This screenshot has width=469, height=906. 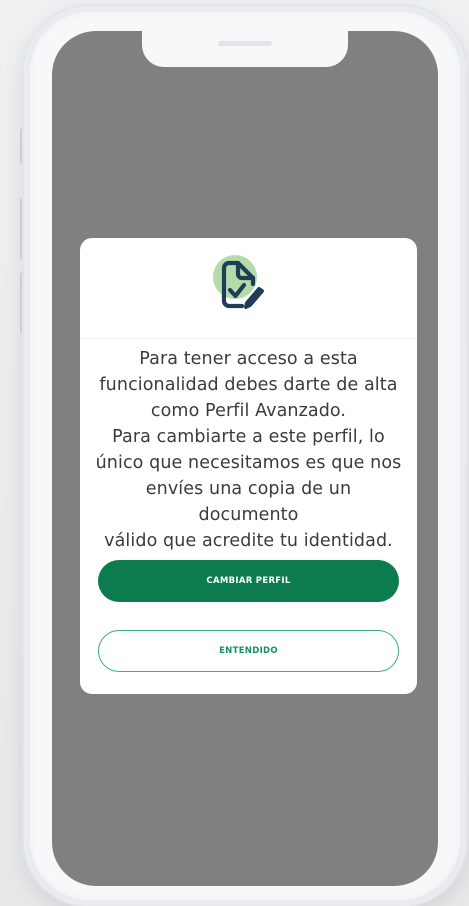 I want to click on phone-notch, so click(x=245, y=49).